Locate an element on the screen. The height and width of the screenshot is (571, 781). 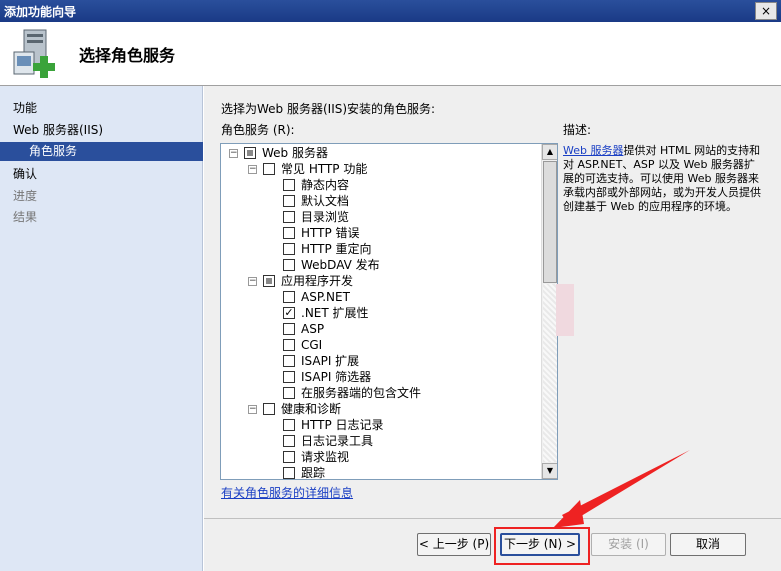
tree-item-label: 目录浏览 is located at coordinates (325, 217).